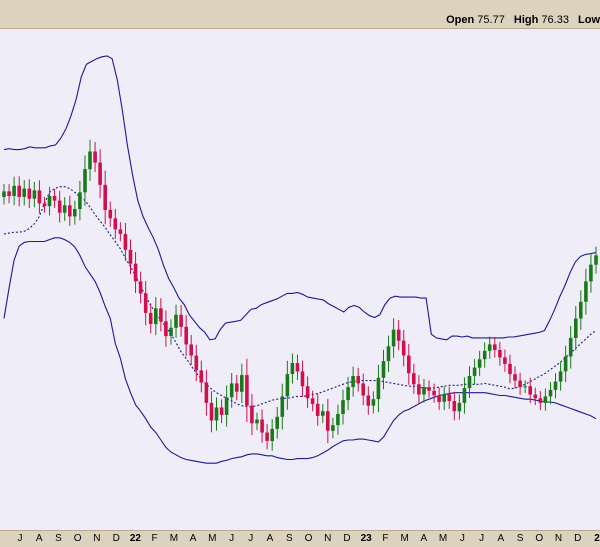  I want to click on chart-header: Open 75.77 High 76.33 Low, so click(300, 14).